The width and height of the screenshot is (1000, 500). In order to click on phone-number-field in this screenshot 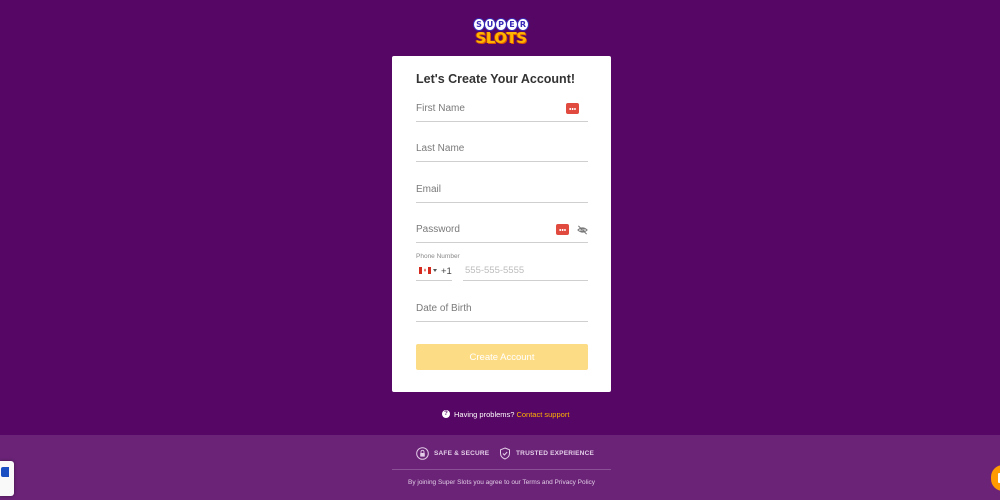, I will do `click(525, 271)`.